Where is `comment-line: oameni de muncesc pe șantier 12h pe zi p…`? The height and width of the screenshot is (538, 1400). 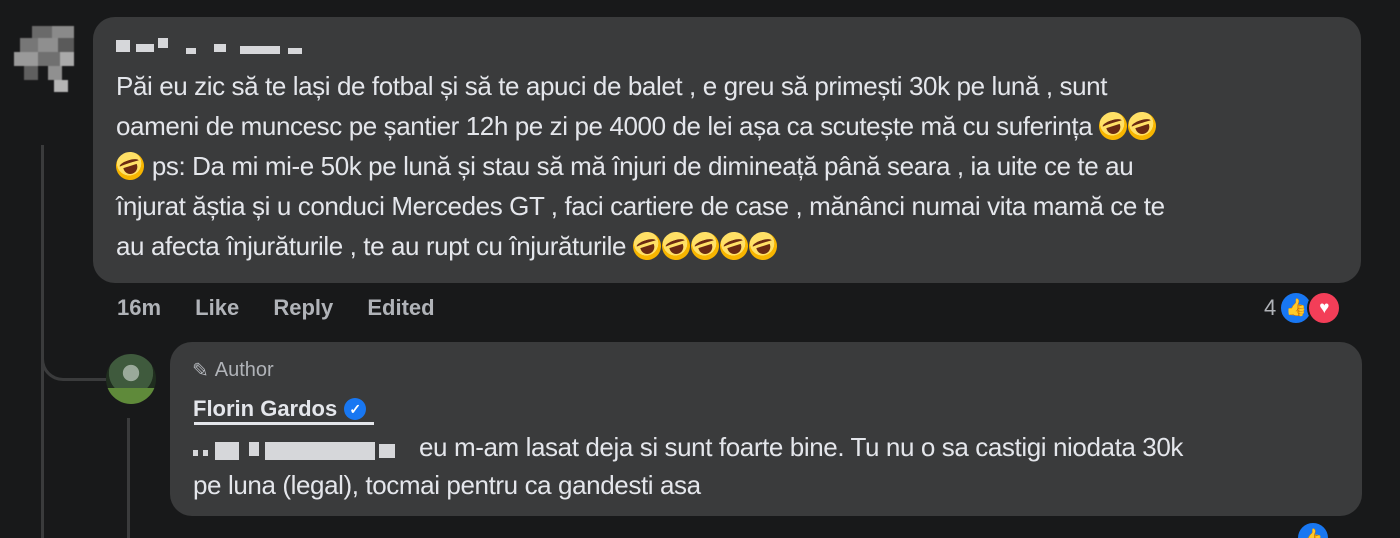
comment-line: oameni de muncesc pe șantier 12h pe zi p… is located at coordinates (731, 126).